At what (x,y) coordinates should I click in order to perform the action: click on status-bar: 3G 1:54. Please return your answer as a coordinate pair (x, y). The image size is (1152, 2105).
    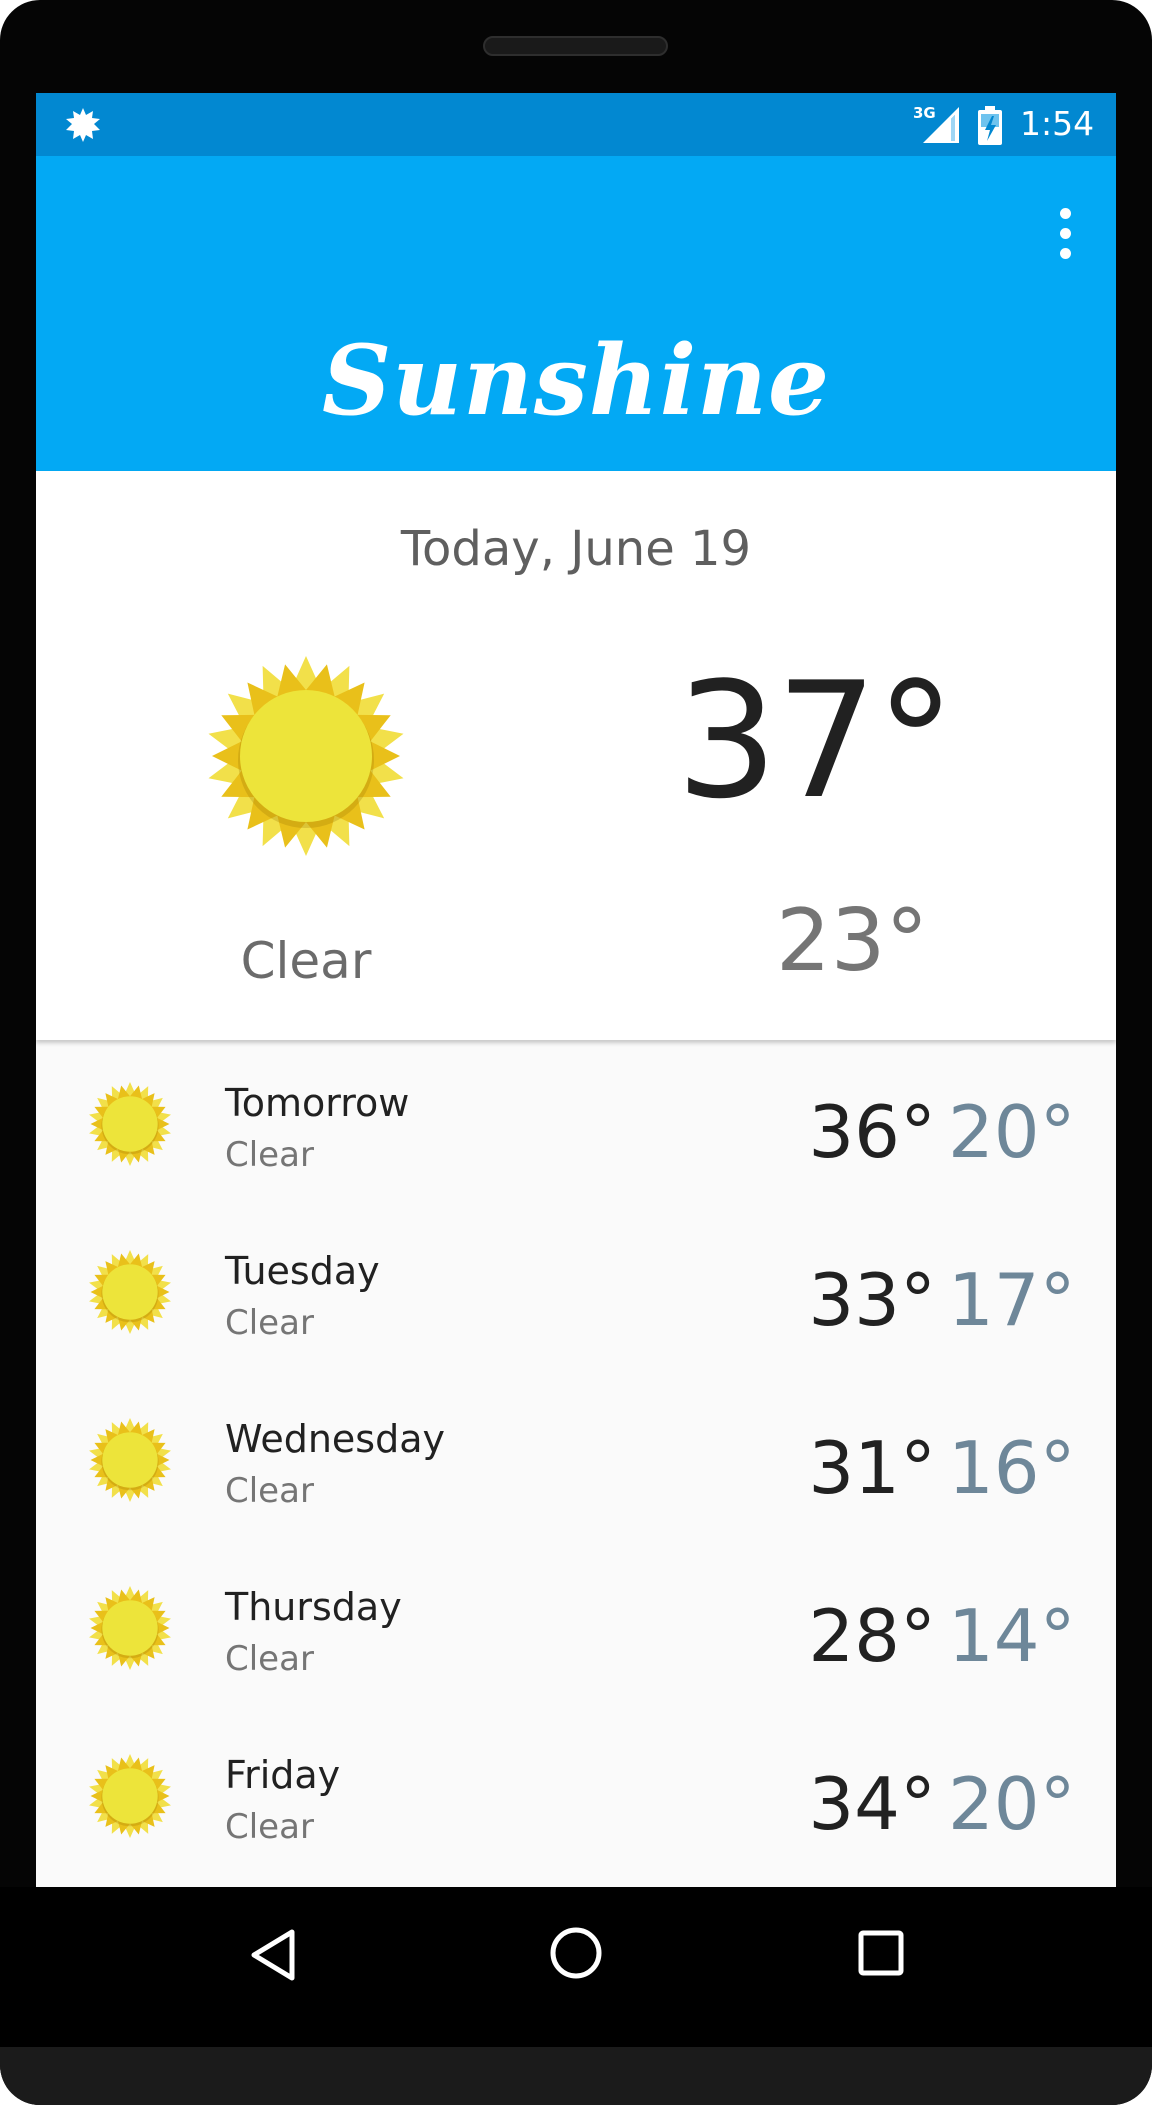
    Looking at the image, I should click on (576, 124).